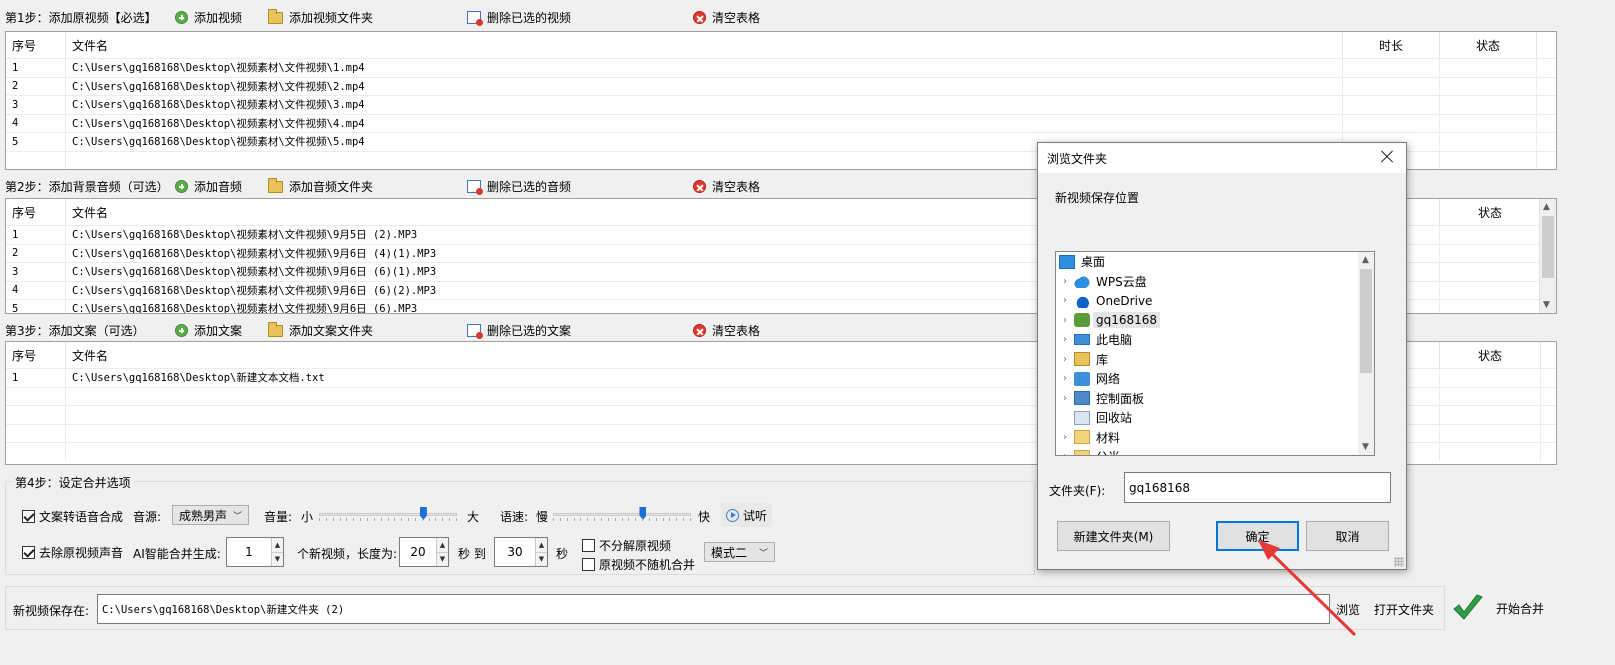 The width and height of the screenshot is (1615, 665). I want to click on row-no: 4, so click(36, 290).